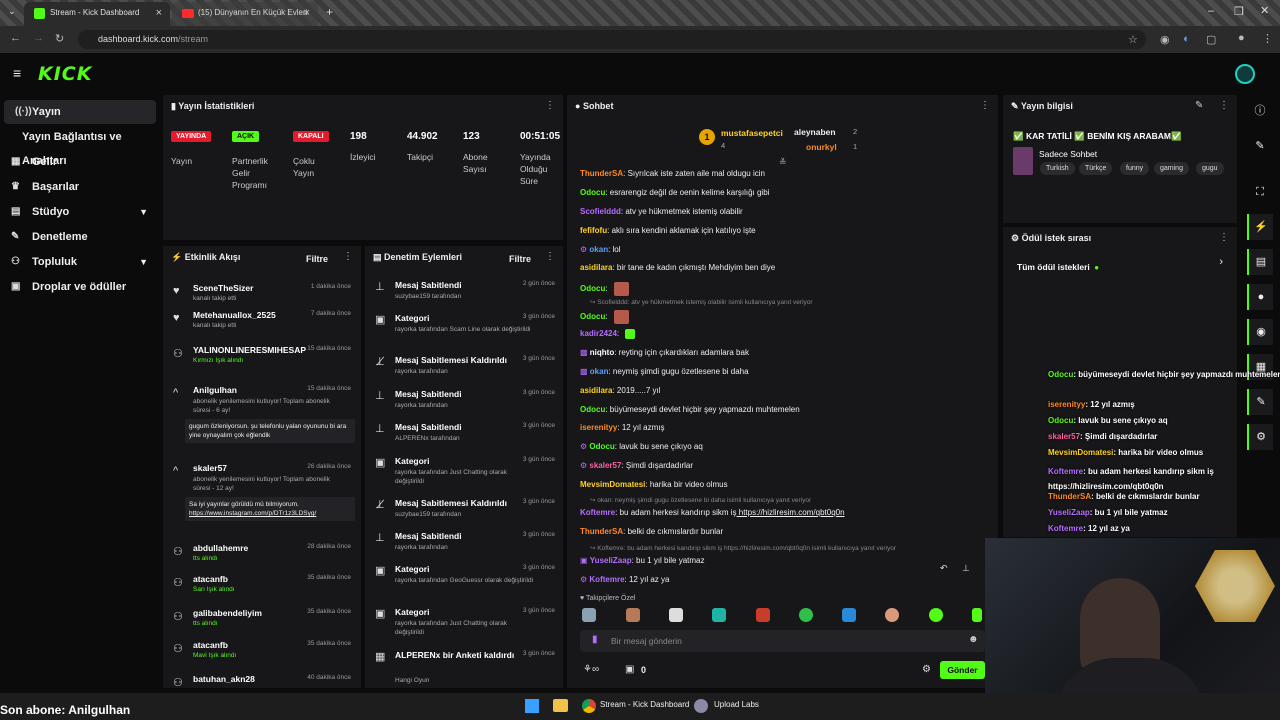 The image size is (1280, 720). What do you see at coordinates (641, 446) in the screenshot?
I see `chat-message: ⚙ Odocu: lavuk bu sene çıkıyo aq` at bounding box center [641, 446].